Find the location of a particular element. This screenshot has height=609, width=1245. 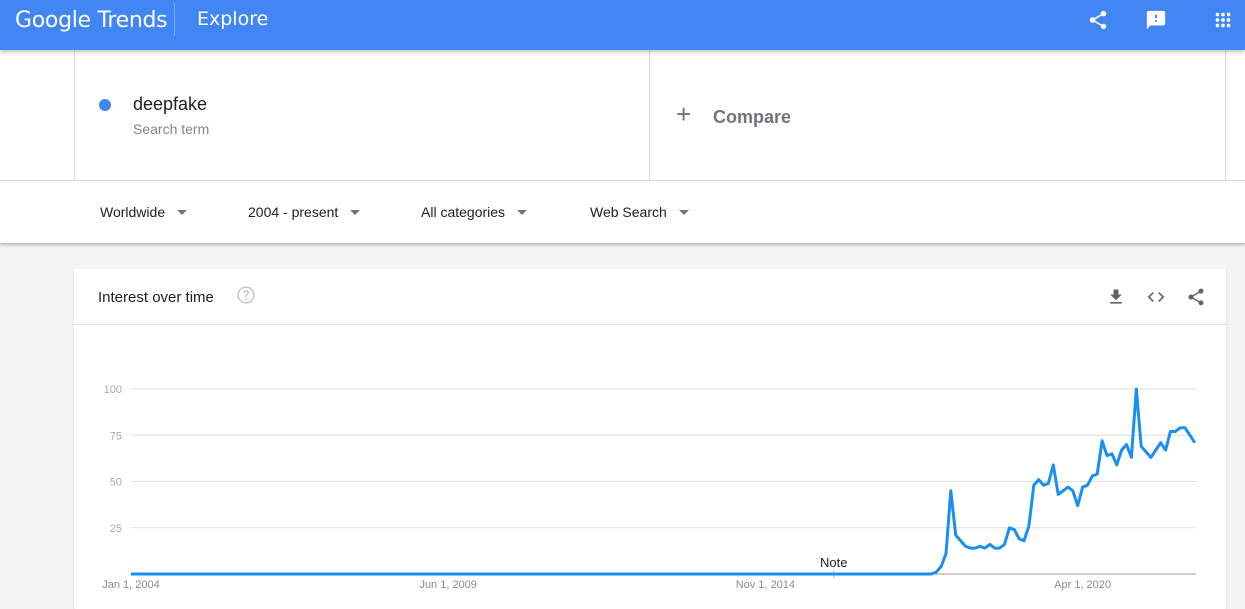

y-tick-label: 75 is located at coordinates (116, 436).